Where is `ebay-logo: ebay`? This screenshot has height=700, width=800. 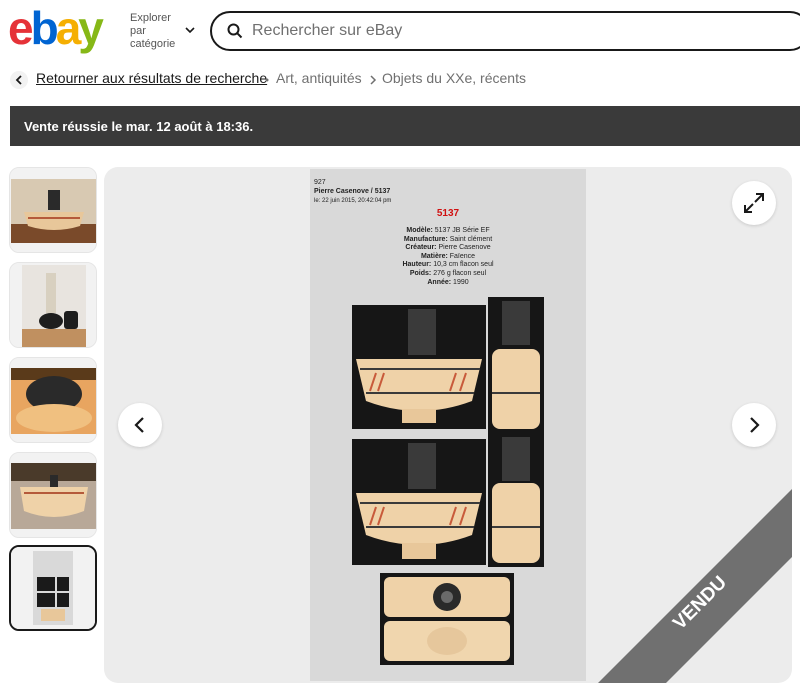 ebay-logo: ebay is located at coordinates (63, 29).